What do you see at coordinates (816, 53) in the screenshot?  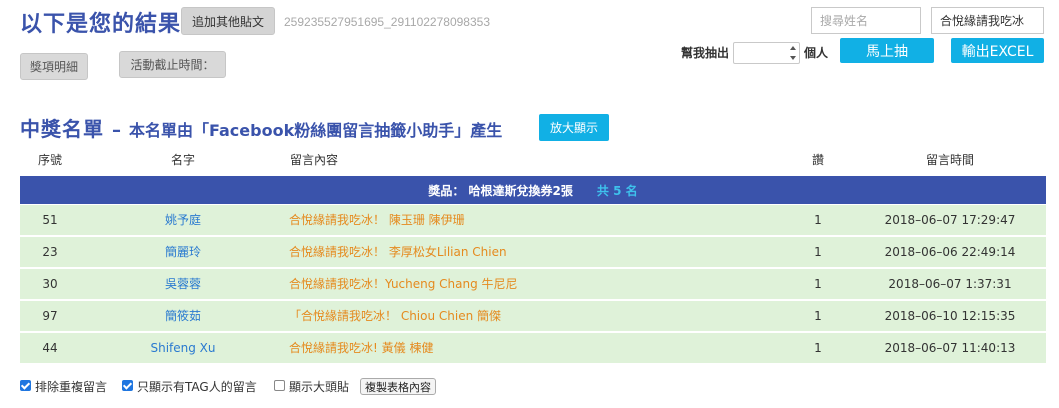 I see `draw-label-suffix: 個人` at bounding box center [816, 53].